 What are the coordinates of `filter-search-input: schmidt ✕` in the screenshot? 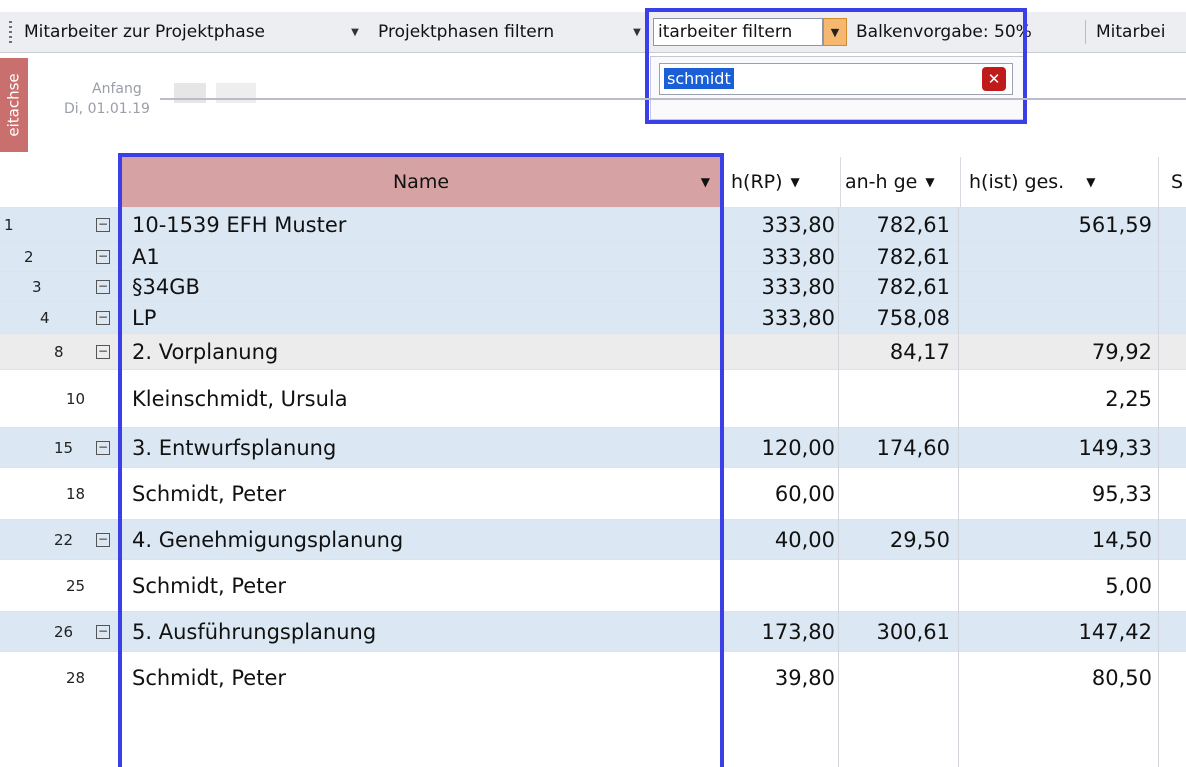 It's located at (836, 79).